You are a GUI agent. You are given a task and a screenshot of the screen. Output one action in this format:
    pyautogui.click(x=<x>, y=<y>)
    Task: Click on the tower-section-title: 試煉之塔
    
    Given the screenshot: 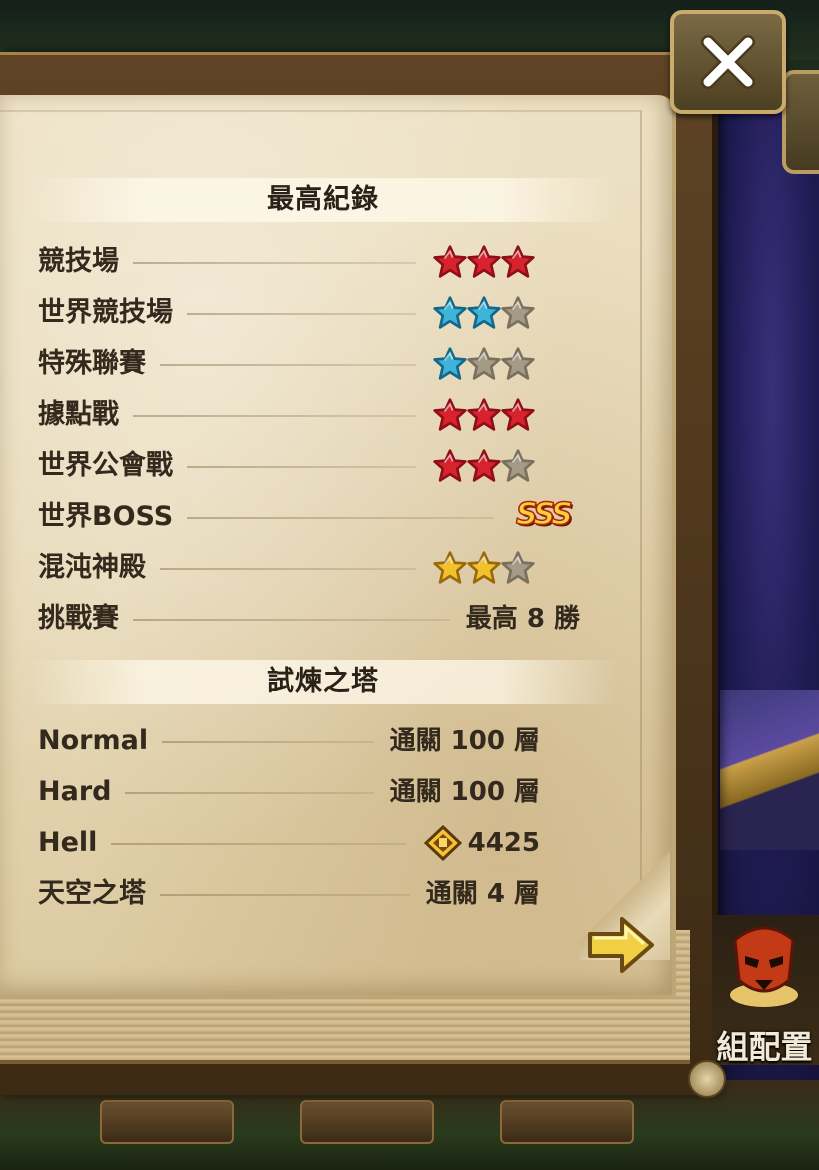 What is the action you would take?
    pyautogui.click(x=323, y=682)
    